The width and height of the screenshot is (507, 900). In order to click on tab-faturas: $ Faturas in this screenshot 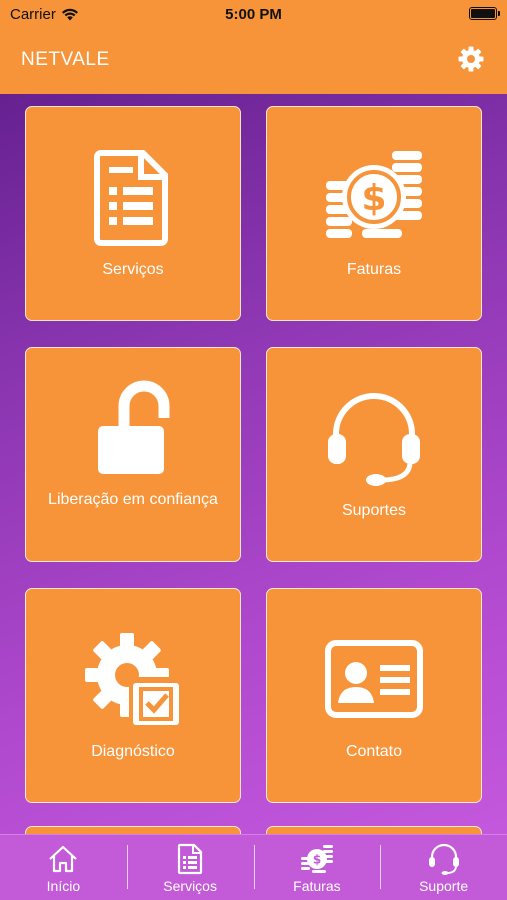, I will do `click(317, 867)`.